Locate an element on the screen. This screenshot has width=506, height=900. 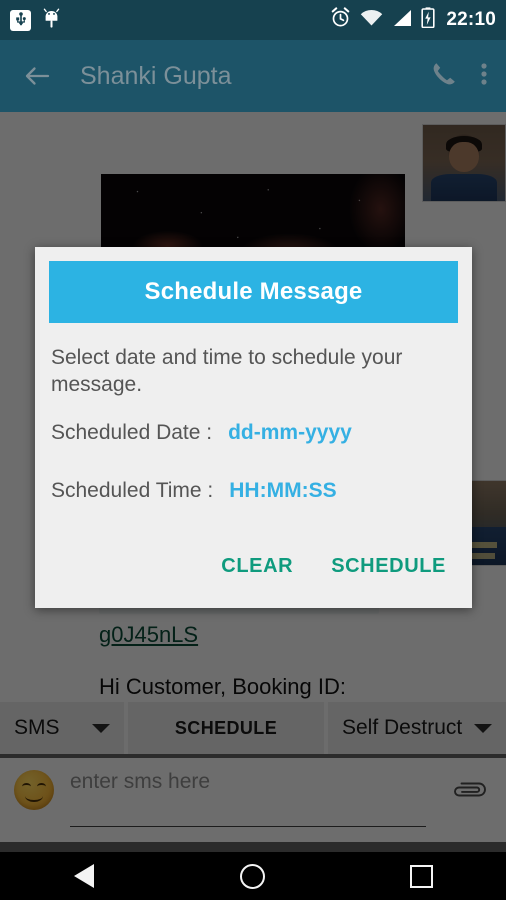
status-bar-right-icons: 22:10 is located at coordinates (413, 20).